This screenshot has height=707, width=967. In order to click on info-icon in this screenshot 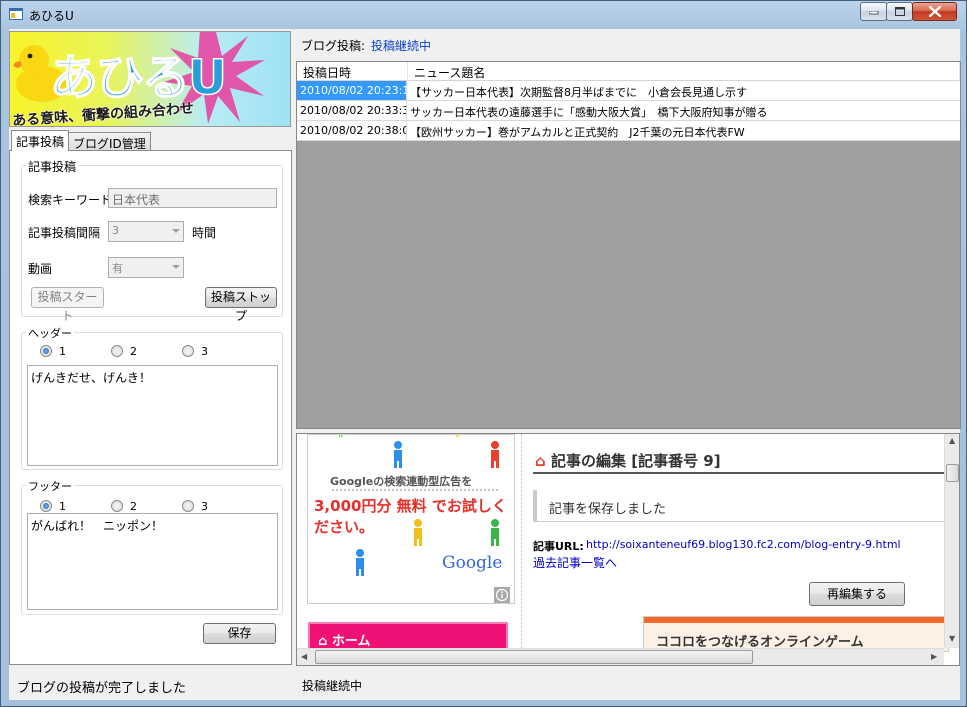, I will do `click(502, 595)`.